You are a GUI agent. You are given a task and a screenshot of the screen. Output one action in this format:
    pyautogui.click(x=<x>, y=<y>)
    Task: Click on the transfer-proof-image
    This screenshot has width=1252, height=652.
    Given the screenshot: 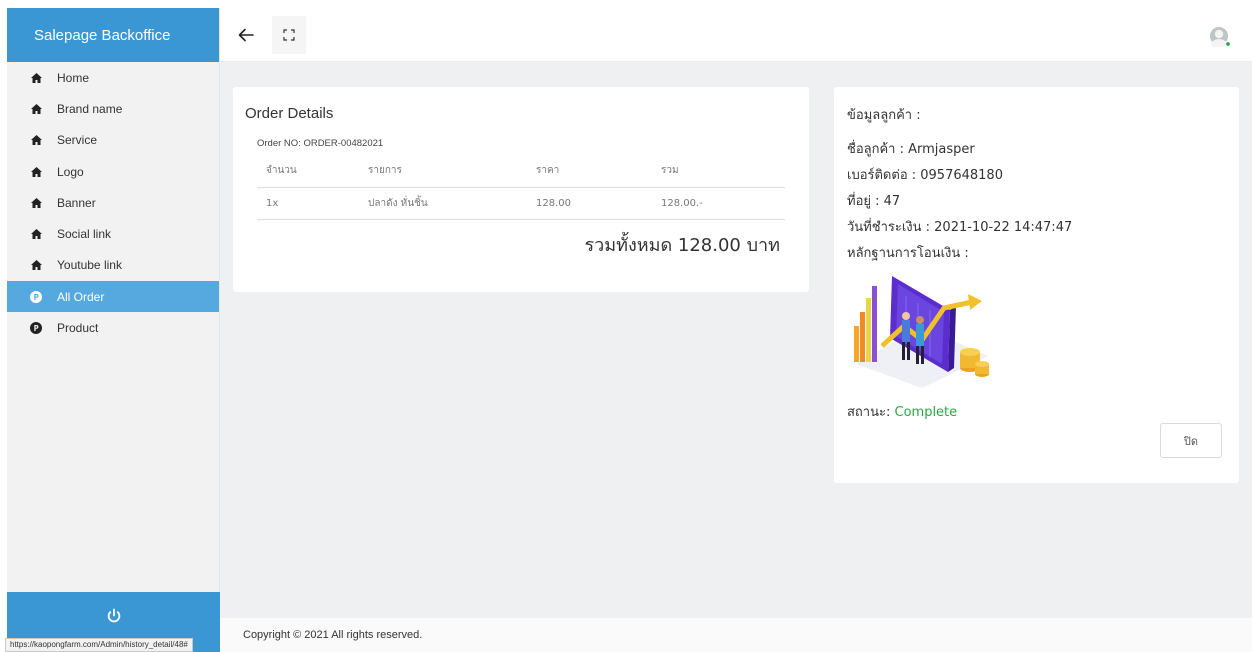 What is the action you would take?
    pyautogui.click(x=919, y=328)
    